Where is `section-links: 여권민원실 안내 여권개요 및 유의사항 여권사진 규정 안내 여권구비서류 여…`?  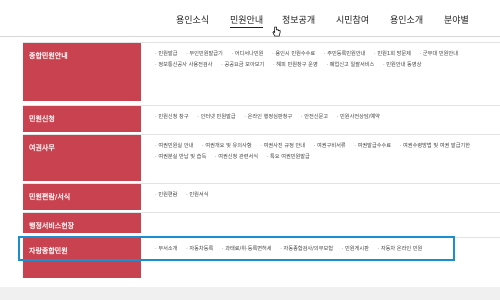
section-links: 여권민원실 안내 여권개요 및 유의사항 여권사진 규정 안내 여권구비서류 여… is located at coordinates (323, 152).